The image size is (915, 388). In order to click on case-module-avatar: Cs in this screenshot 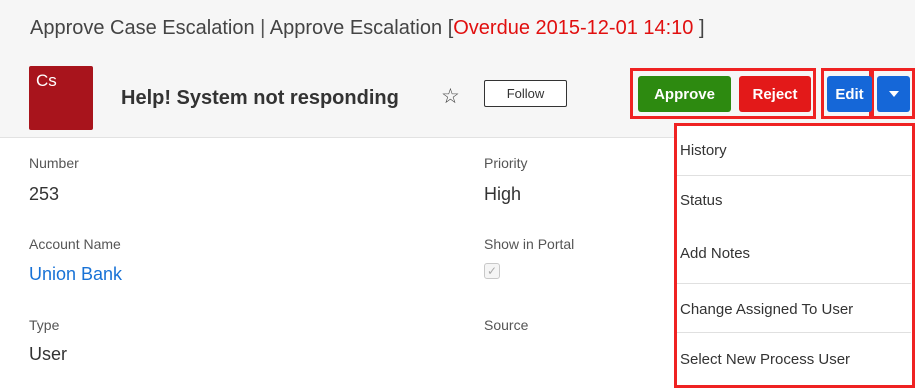, I will do `click(61, 98)`.